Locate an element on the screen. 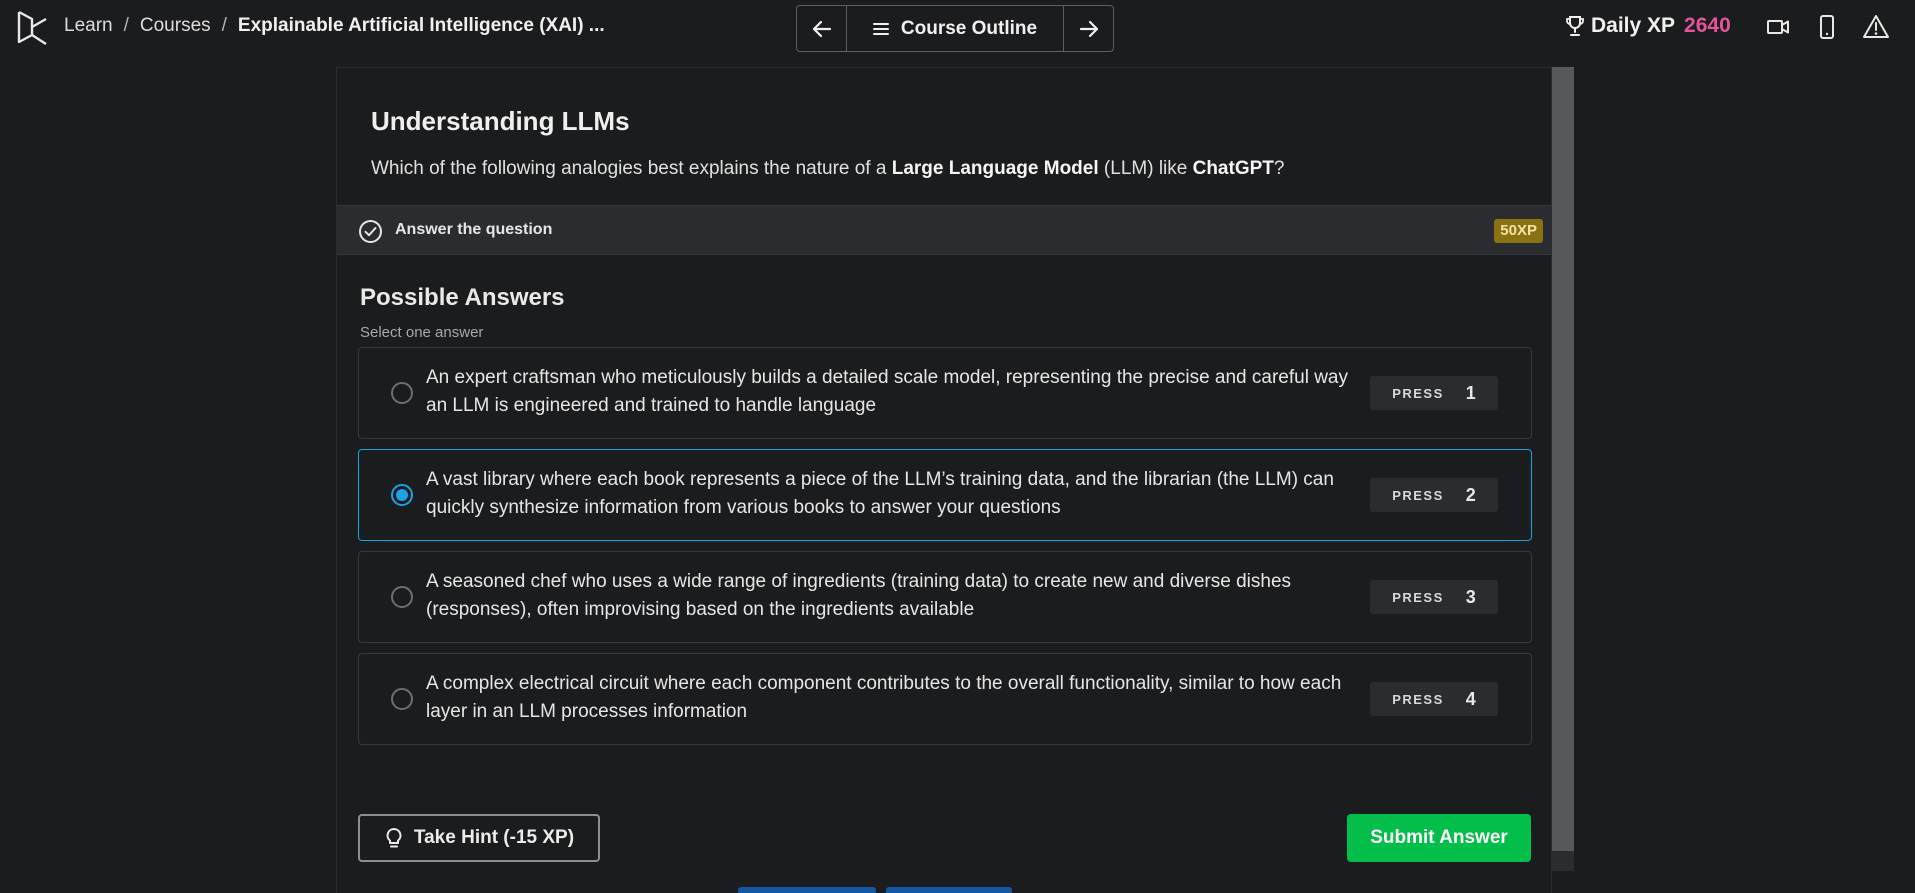 The width and height of the screenshot is (1915, 893). keyboard-shortcut: PRESS 3 is located at coordinates (1434, 597).